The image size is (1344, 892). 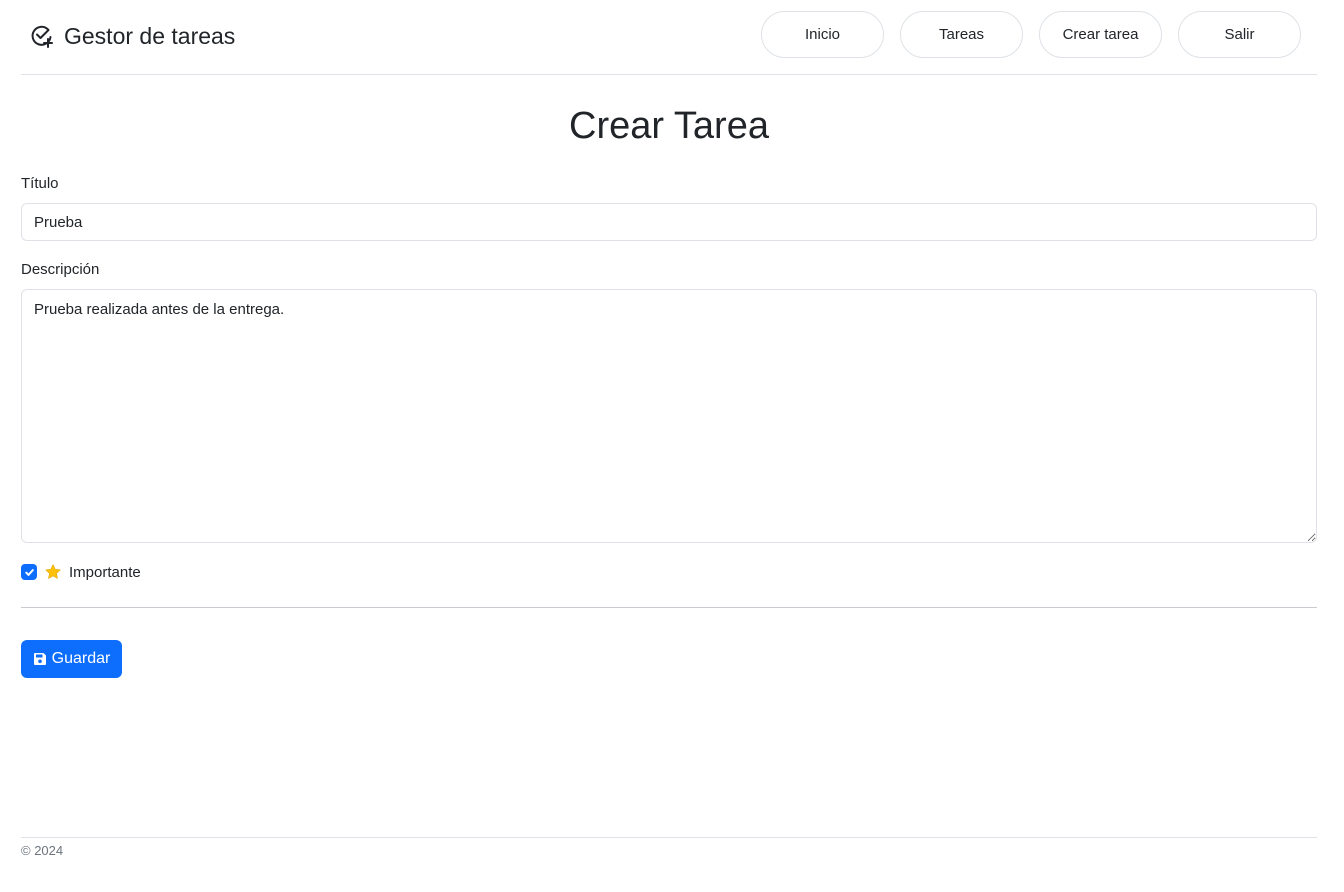 What do you see at coordinates (961, 34) in the screenshot?
I see `nav-link-tareas: Tareas` at bounding box center [961, 34].